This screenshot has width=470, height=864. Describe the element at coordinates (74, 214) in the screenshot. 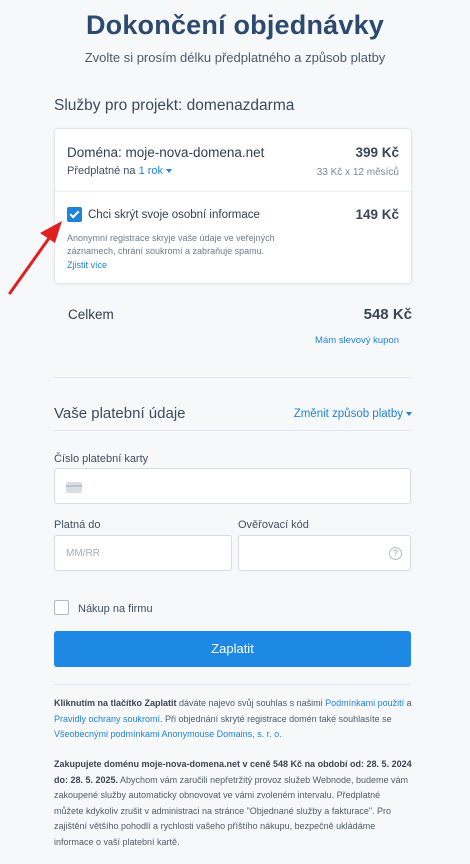

I see `privacy-checkbox` at that location.